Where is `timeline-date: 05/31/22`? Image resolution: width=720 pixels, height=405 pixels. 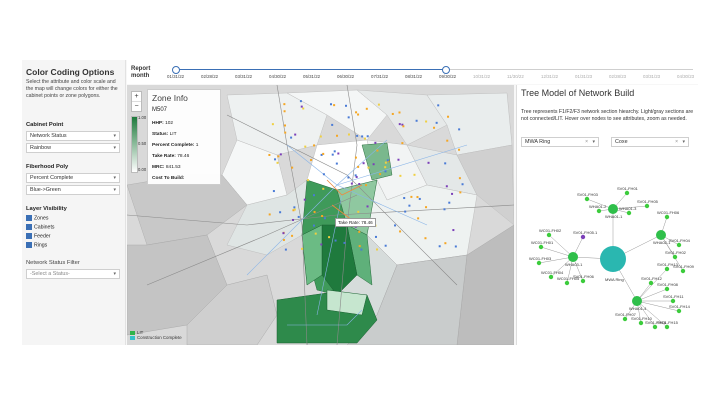 timeline-date: 05/31/22 is located at coordinates (311, 76).